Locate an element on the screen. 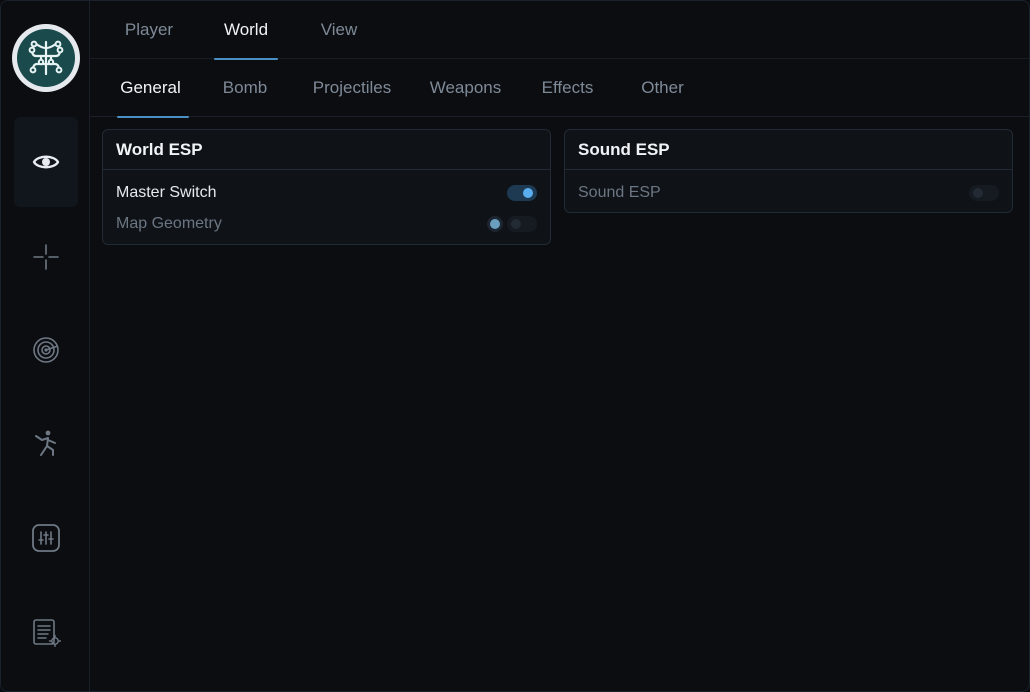  map-geometry-toggle is located at coordinates (522, 224).